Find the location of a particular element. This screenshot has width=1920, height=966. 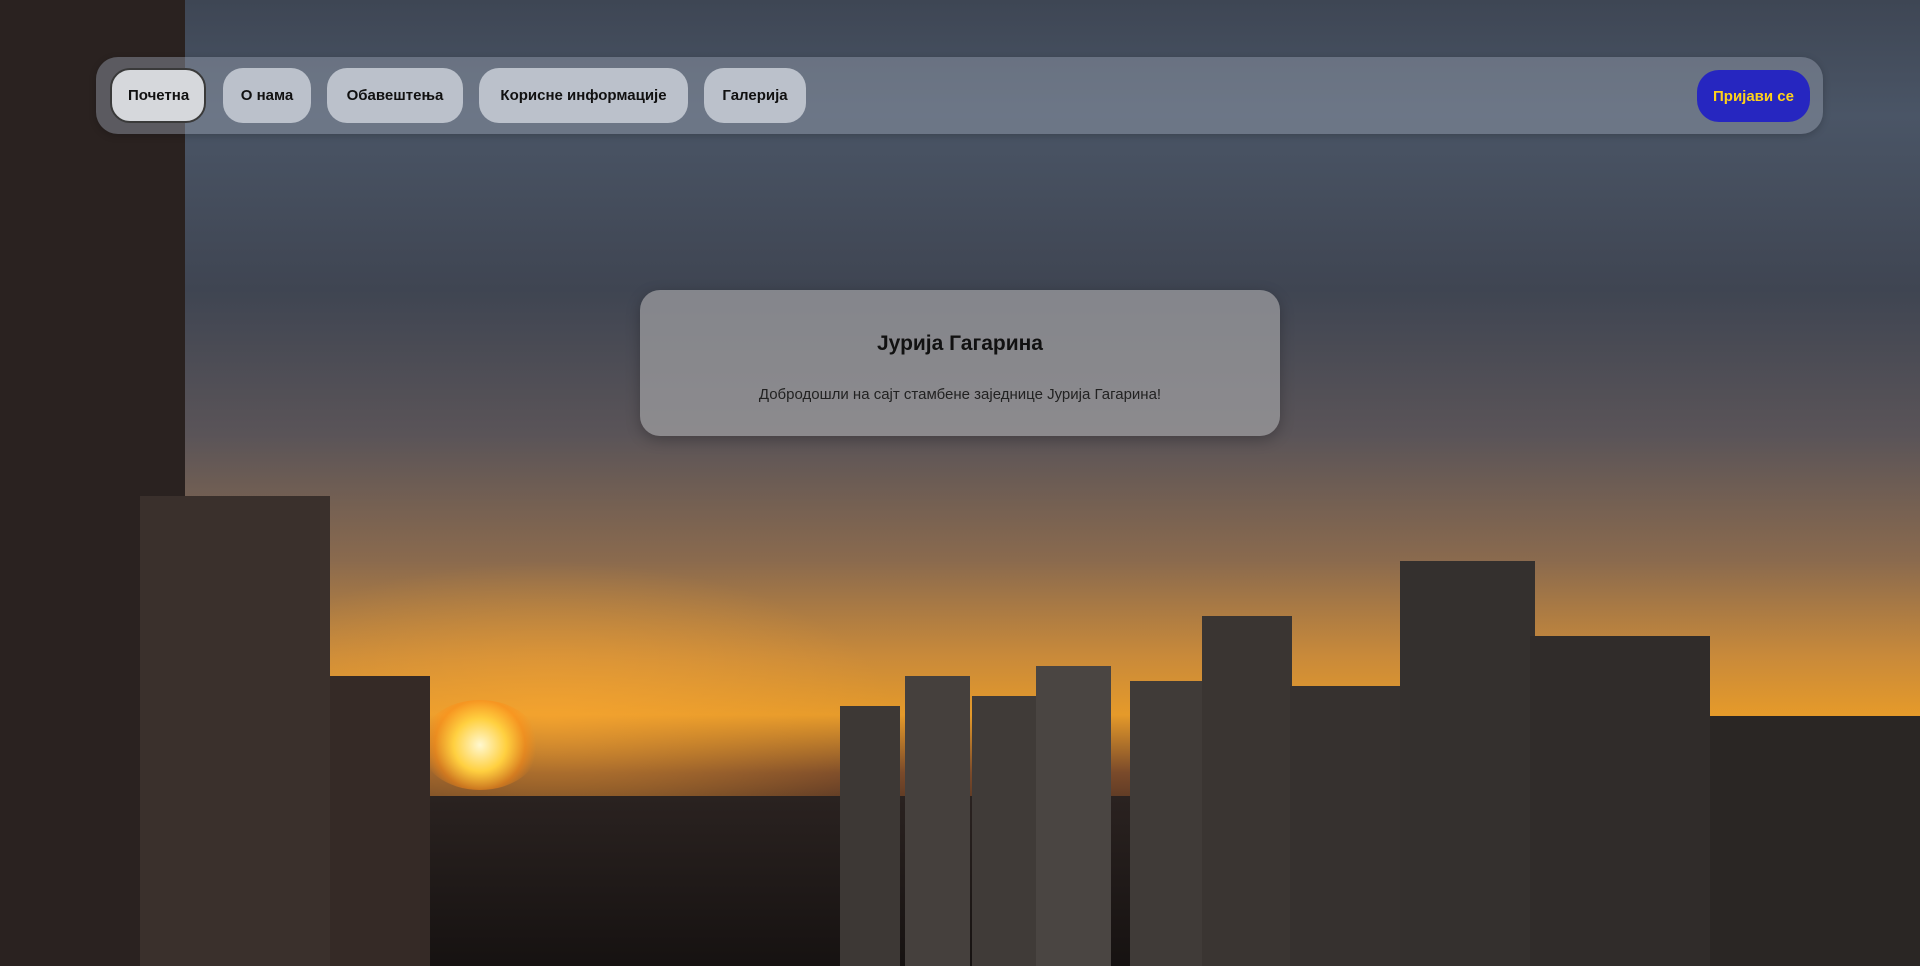

nav-useful-info: Корисне информације is located at coordinates (583, 95).